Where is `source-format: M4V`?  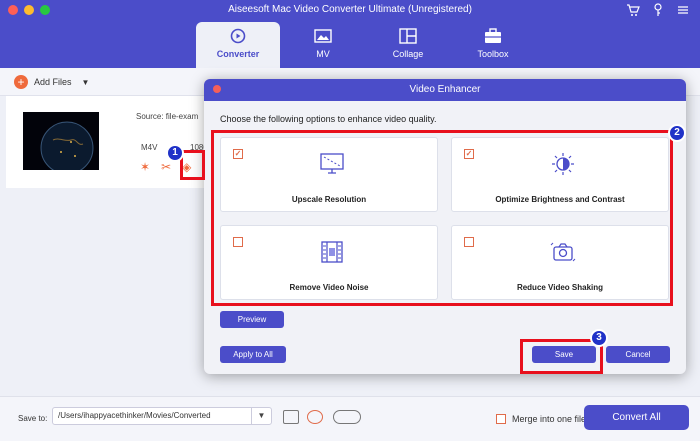 source-format: M4V is located at coordinates (149, 147).